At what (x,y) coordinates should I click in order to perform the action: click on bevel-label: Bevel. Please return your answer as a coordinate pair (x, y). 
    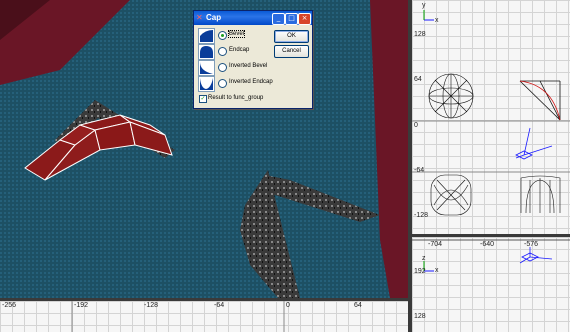
    Looking at the image, I should click on (236, 34).